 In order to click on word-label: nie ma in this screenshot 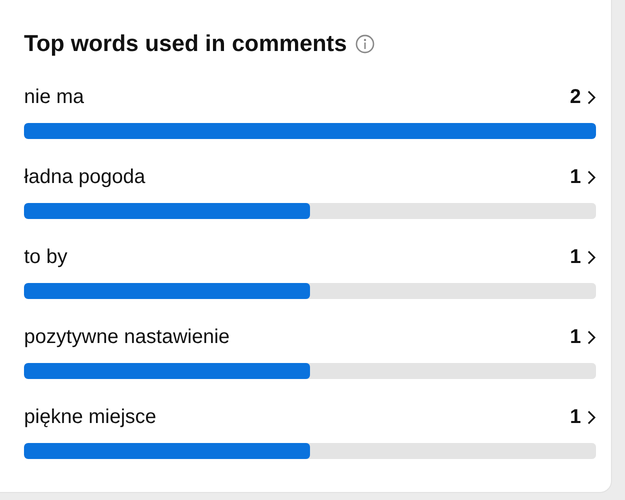, I will do `click(54, 97)`.